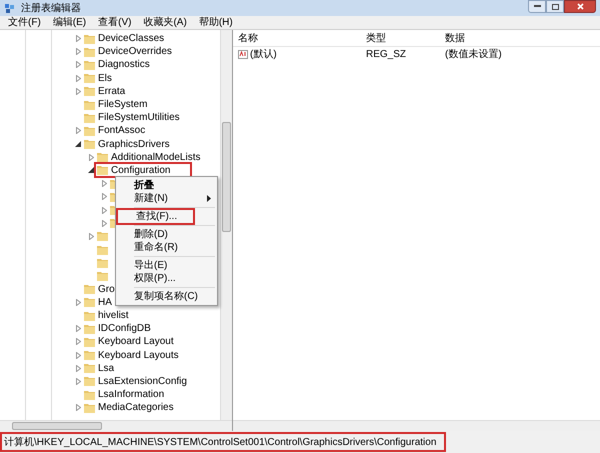  I want to click on close-button, so click(580, 6).